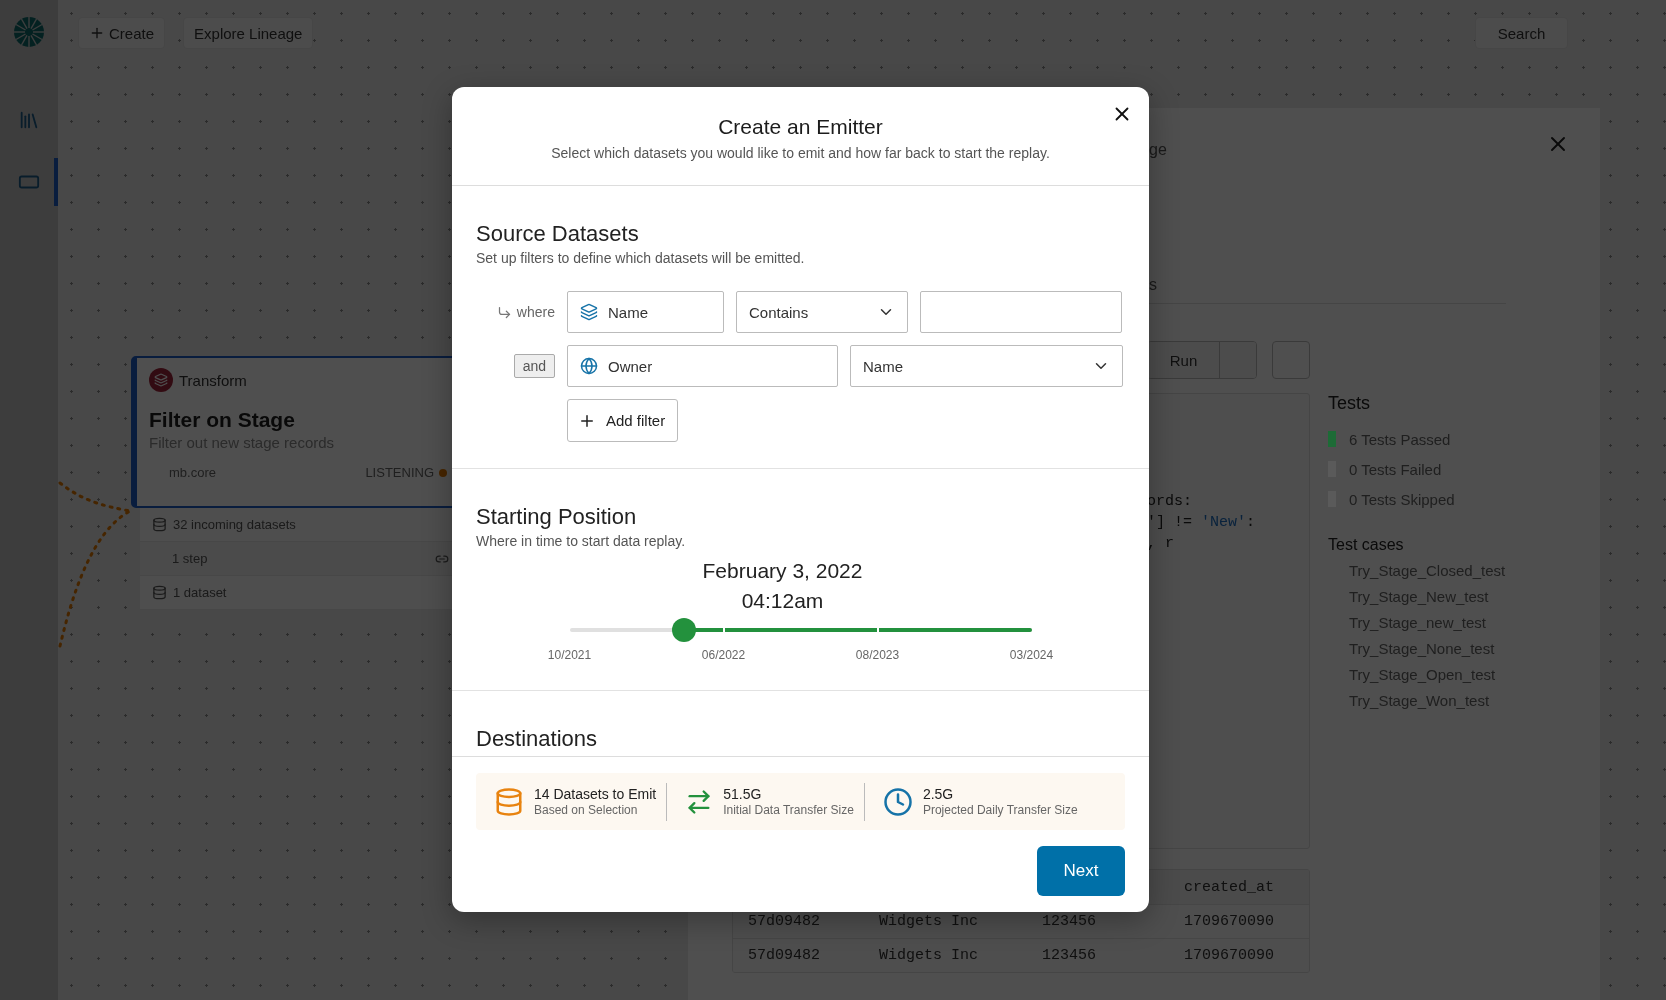  I want to click on selected-time: 04:12am, so click(782, 601).